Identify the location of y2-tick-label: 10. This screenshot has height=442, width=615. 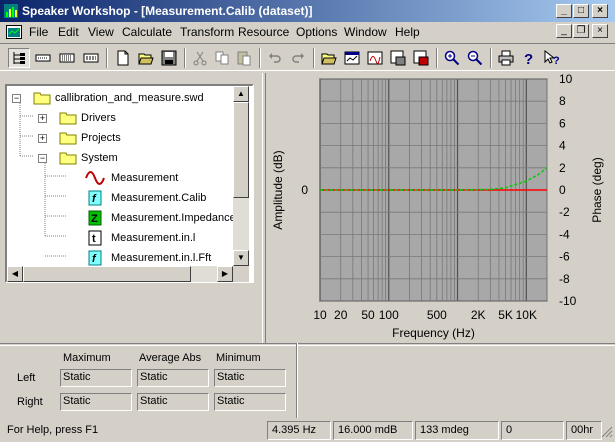
(566, 79).